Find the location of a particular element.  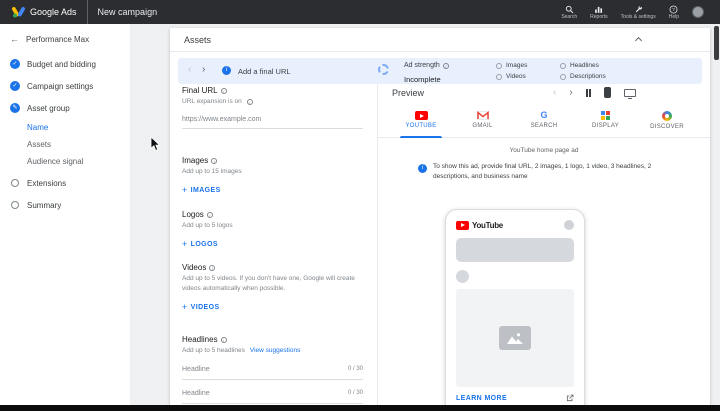

headline-input-2: Headline 0 / 30 is located at coordinates (272, 397).